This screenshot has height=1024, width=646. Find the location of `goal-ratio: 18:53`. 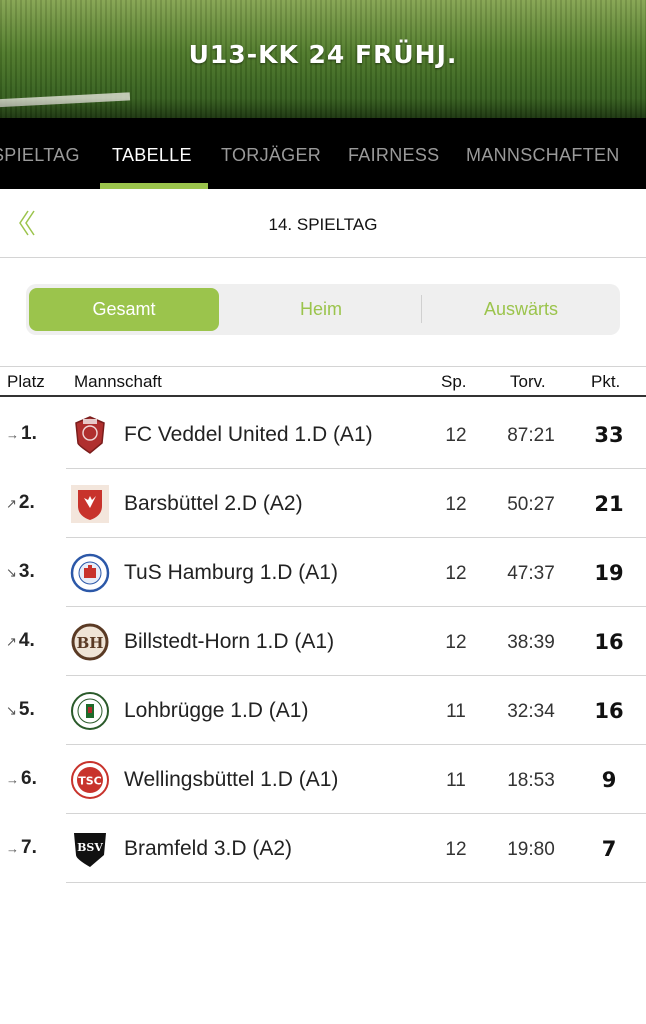

goal-ratio: 18:53 is located at coordinates (531, 780).